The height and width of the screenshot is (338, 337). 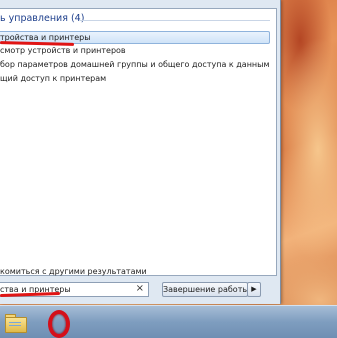 What do you see at coordinates (175, 20) in the screenshot?
I see `group-divider` at bounding box center [175, 20].